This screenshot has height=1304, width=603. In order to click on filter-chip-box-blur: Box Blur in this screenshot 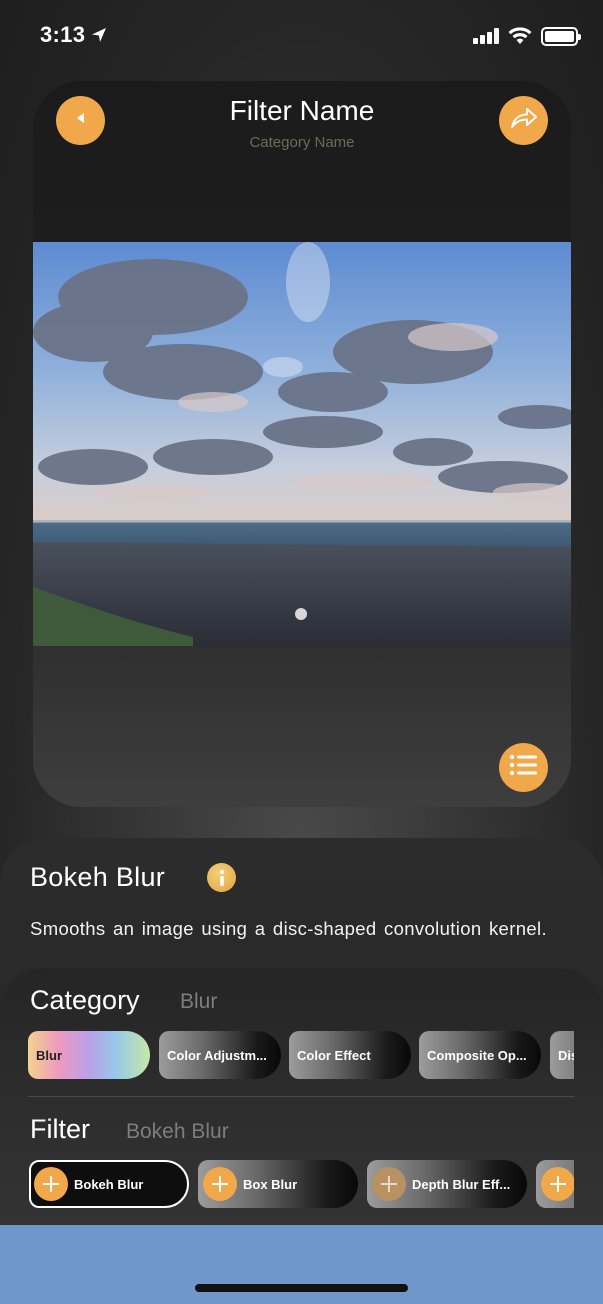, I will do `click(278, 1184)`.